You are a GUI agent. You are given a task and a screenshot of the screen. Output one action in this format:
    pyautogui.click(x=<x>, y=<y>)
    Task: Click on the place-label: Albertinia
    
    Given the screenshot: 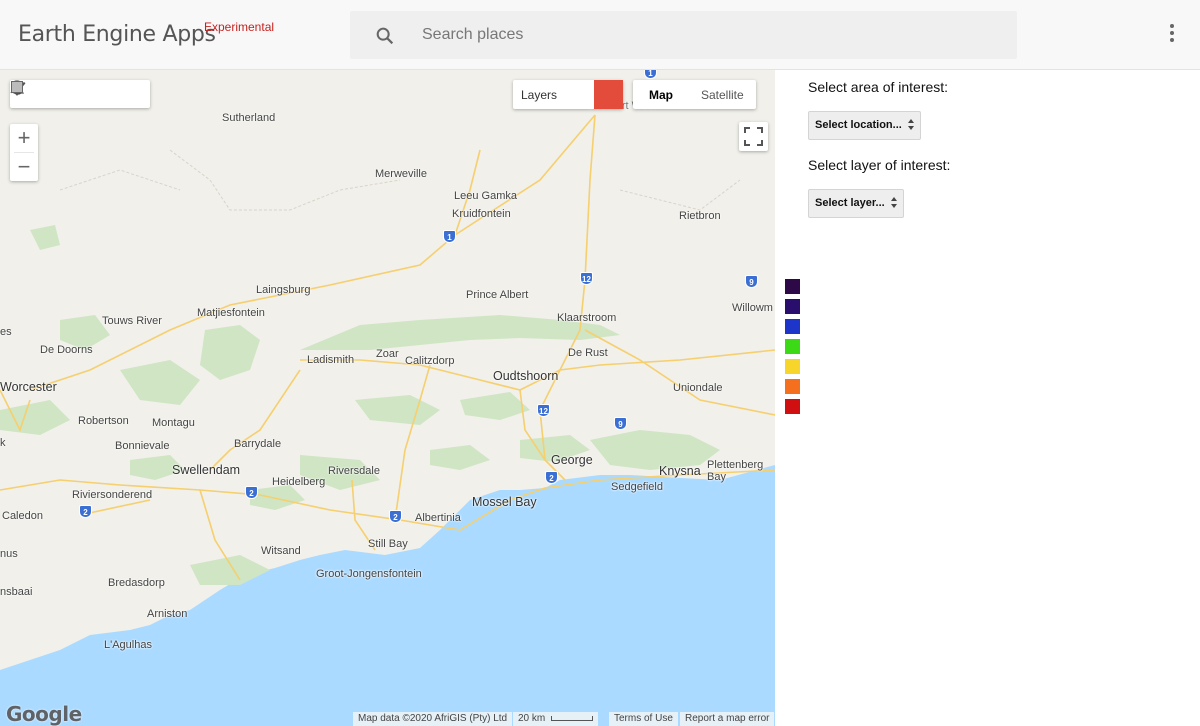 What is the action you would take?
    pyautogui.click(x=438, y=518)
    